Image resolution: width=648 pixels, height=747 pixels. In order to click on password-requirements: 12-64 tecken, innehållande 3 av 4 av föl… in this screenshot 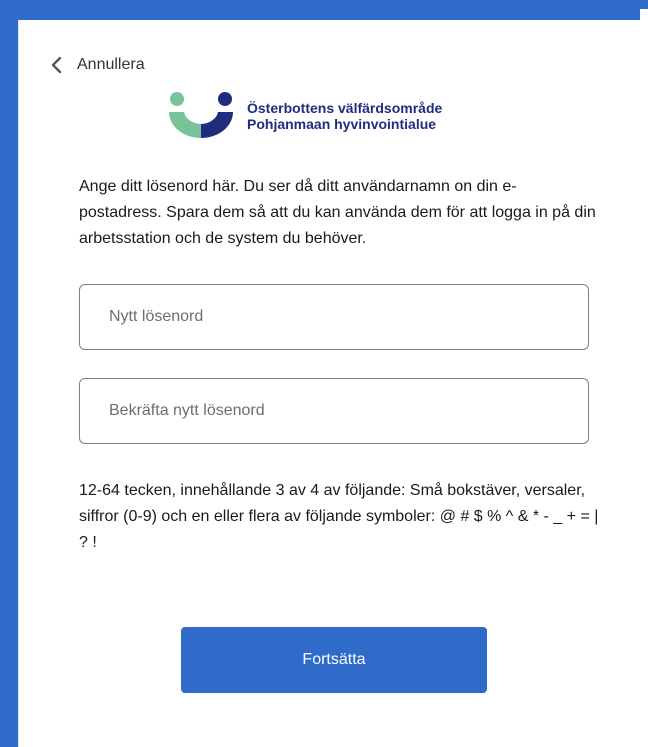, I will do `click(339, 516)`.